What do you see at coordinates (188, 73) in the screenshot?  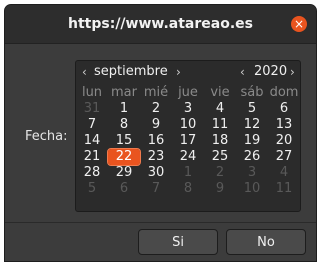 I see `calendar-header: ‹ septiembre › ‹ 2020 ›` at bounding box center [188, 73].